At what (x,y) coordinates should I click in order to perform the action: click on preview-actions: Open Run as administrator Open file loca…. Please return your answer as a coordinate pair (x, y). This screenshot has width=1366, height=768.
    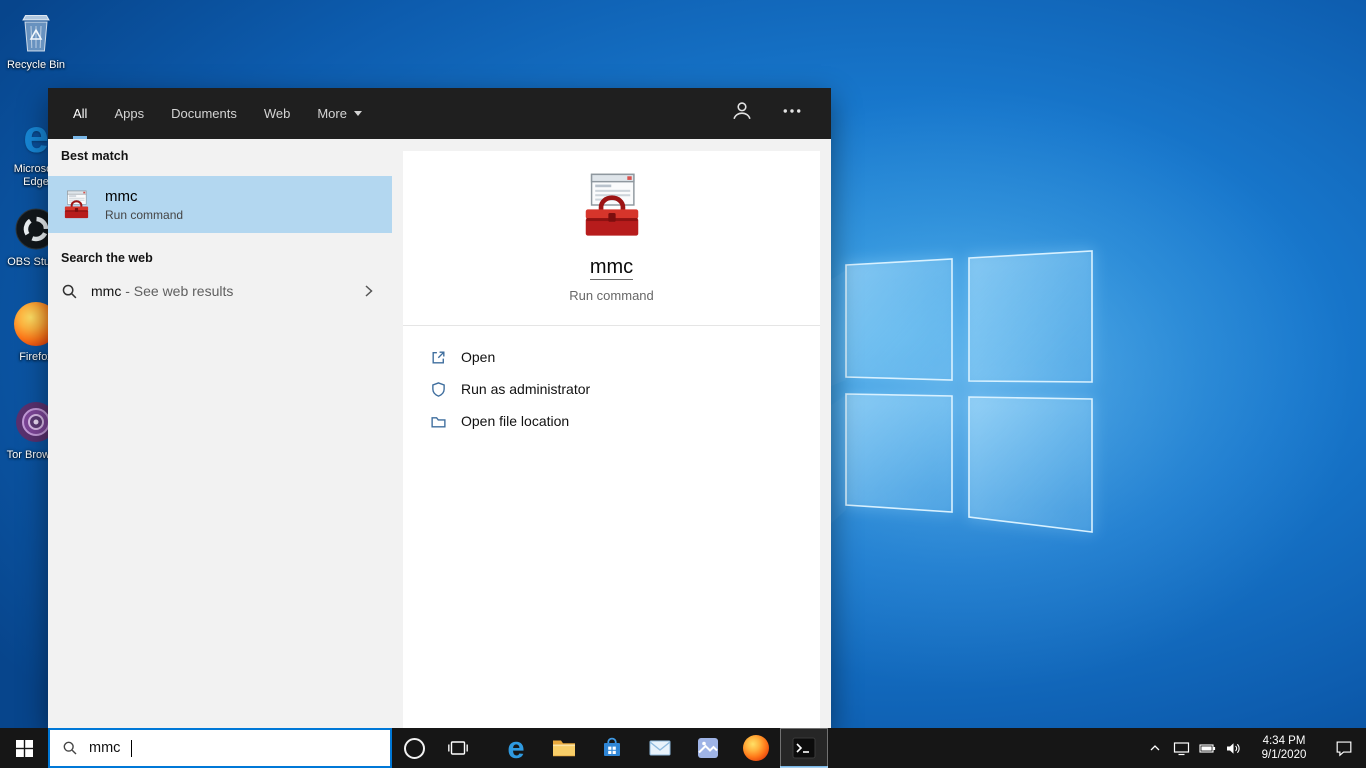
    Looking at the image, I should click on (611, 389).